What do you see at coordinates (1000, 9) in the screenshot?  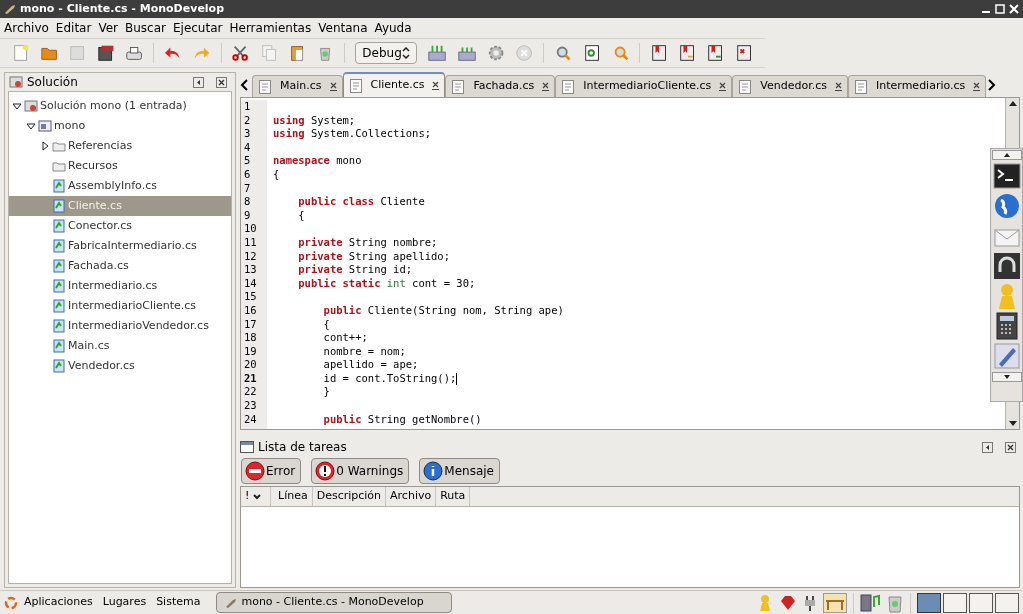 I see `maximize-icon` at bounding box center [1000, 9].